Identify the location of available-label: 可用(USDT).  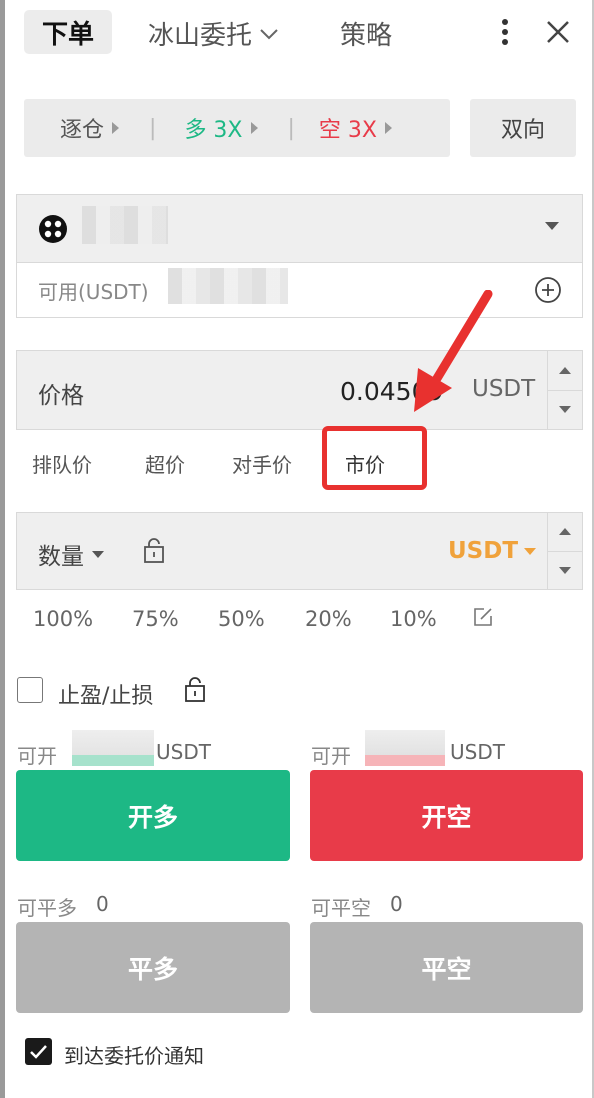
(93, 292).